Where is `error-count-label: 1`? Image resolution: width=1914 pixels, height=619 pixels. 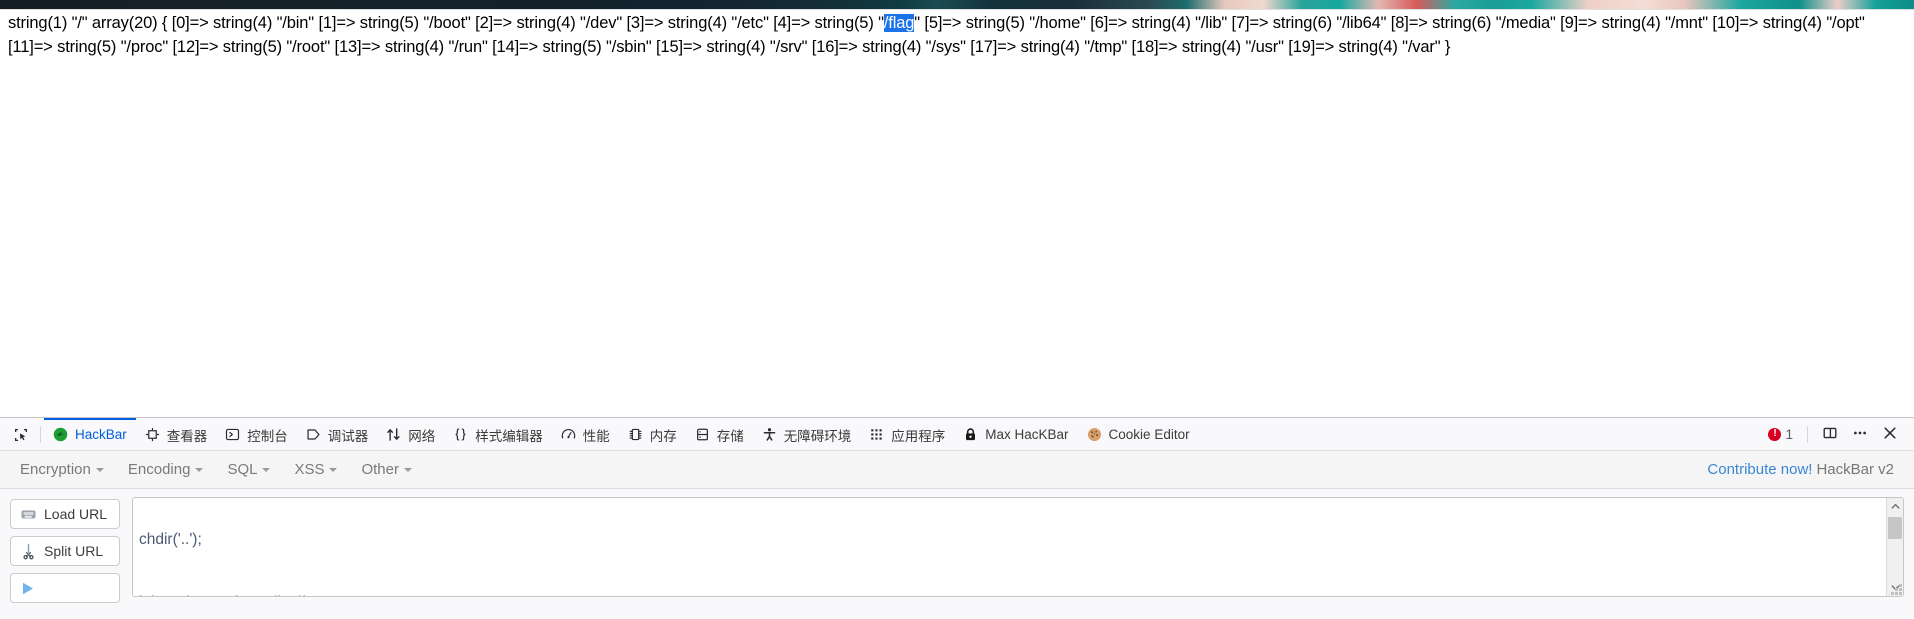 error-count-label: 1 is located at coordinates (1789, 434).